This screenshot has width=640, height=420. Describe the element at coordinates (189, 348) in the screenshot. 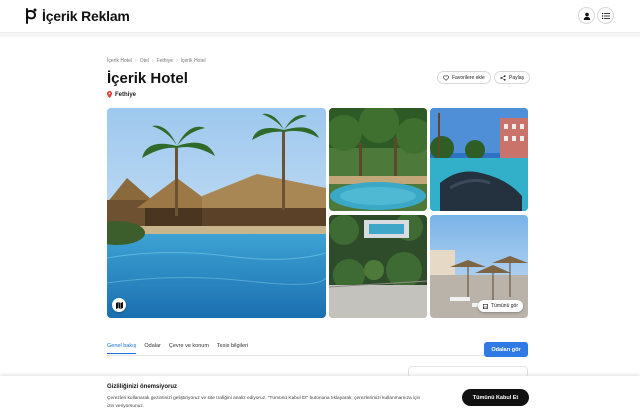

I see `tab-surroundings: Çevre ve konum` at that location.